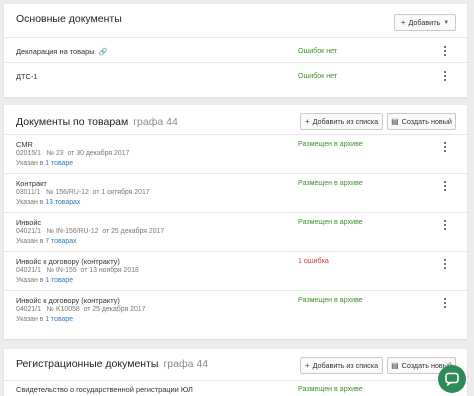  I want to click on main-documents-header: Основные документы, so click(235, 19).